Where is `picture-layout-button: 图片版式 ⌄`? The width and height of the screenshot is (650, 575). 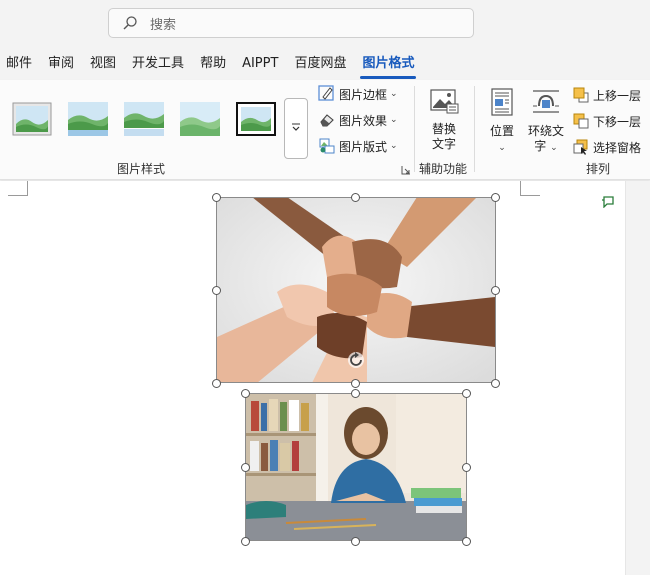 picture-layout-button: 图片版式 ⌄ is located at coordinates (358, 146).